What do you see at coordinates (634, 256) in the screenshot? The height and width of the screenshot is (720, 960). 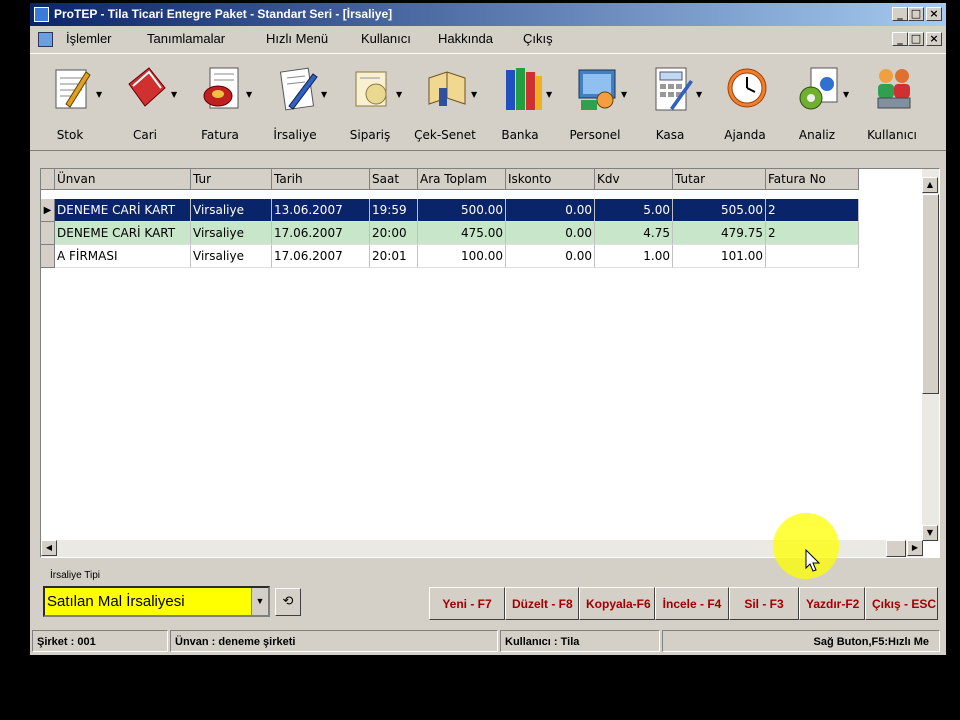 I see `cell-kdv: 1.00` at bounding box center [634, 256].